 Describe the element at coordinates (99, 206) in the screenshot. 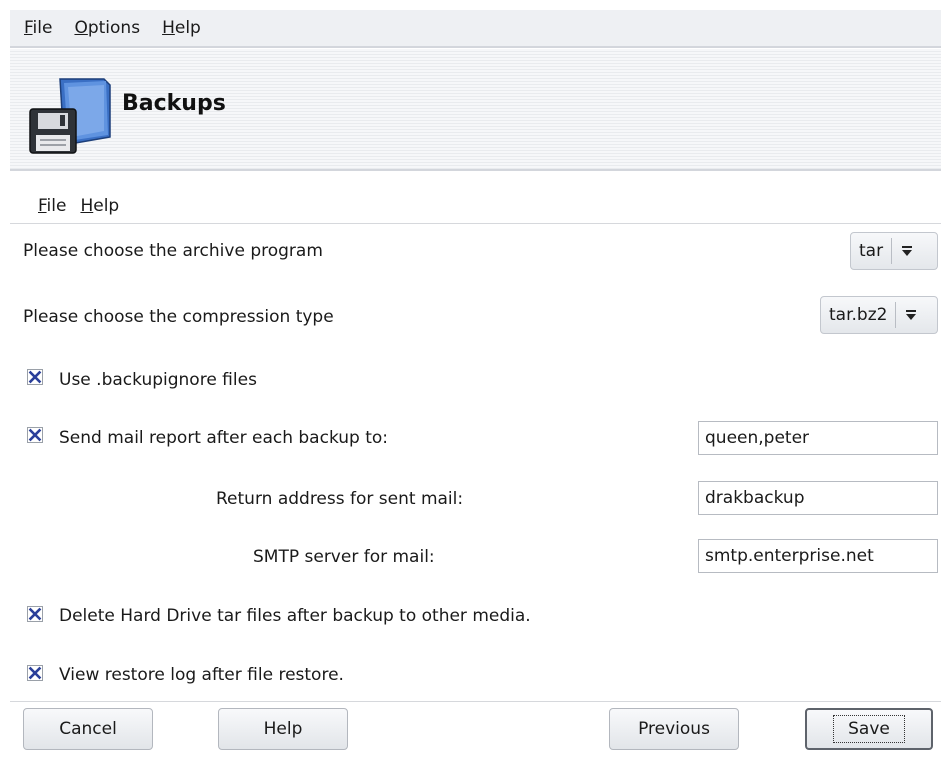

I see `submenu-help: Help` at that location.